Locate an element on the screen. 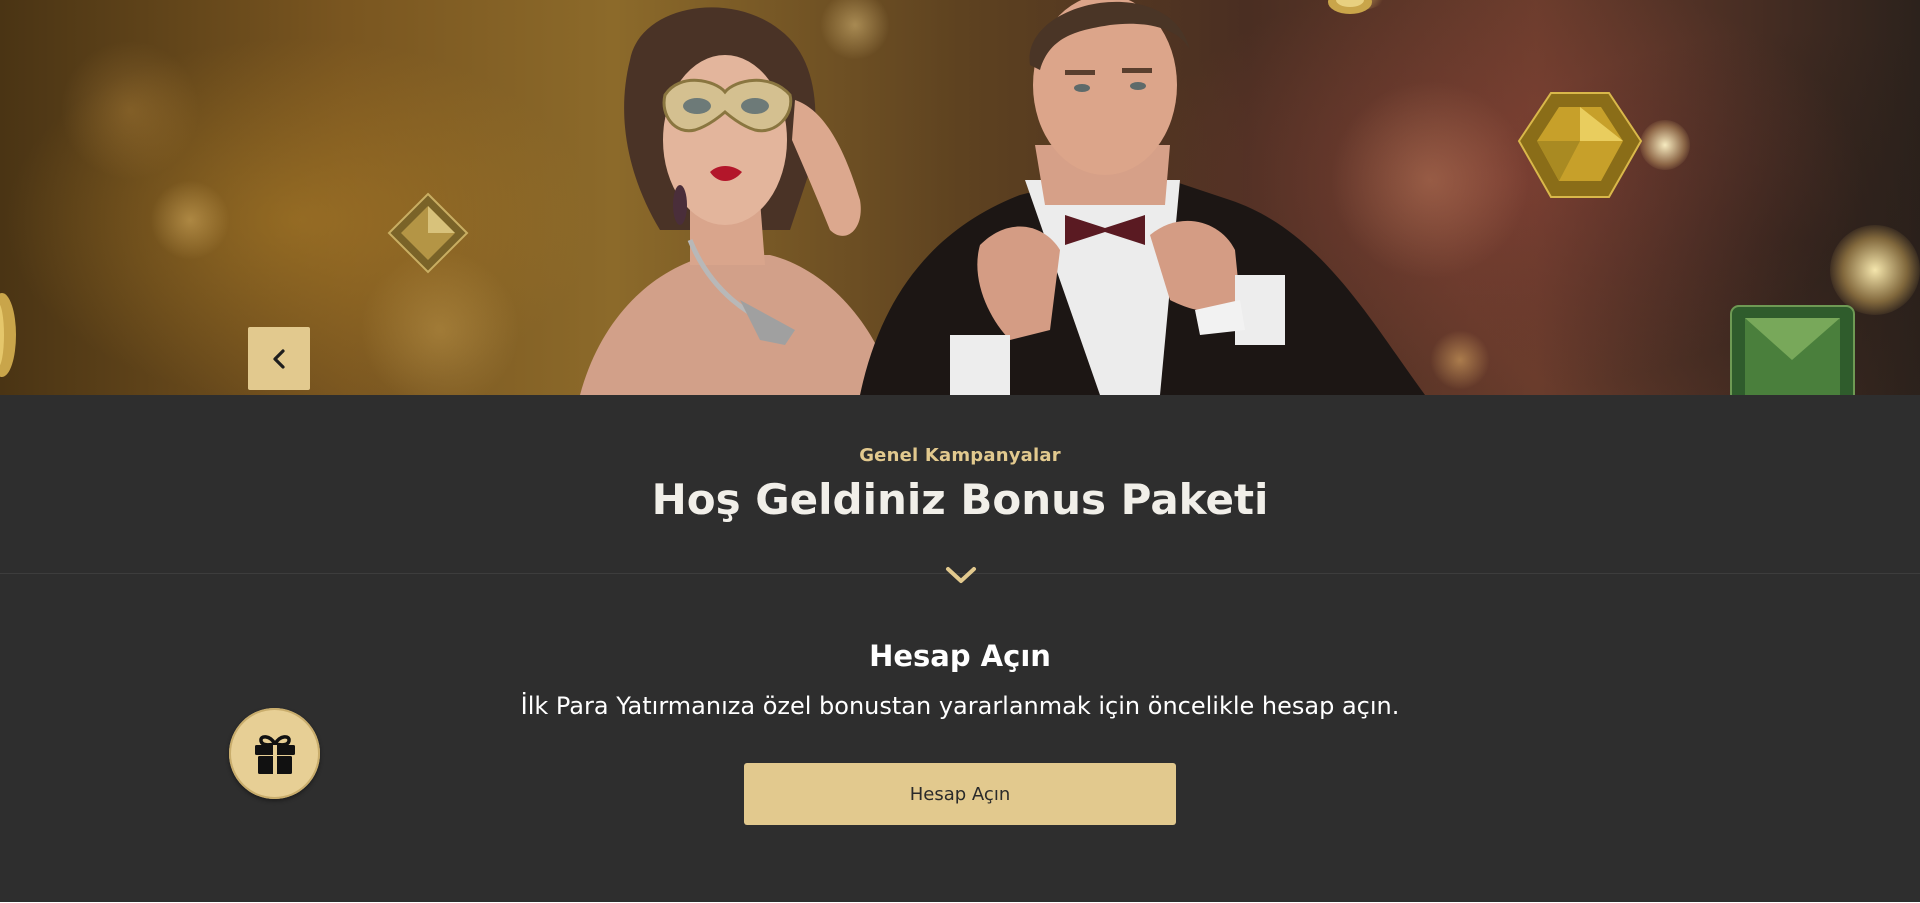 This screenshot has width=1920, height=903. banner-prev-button is located at coordinates (279, 358).